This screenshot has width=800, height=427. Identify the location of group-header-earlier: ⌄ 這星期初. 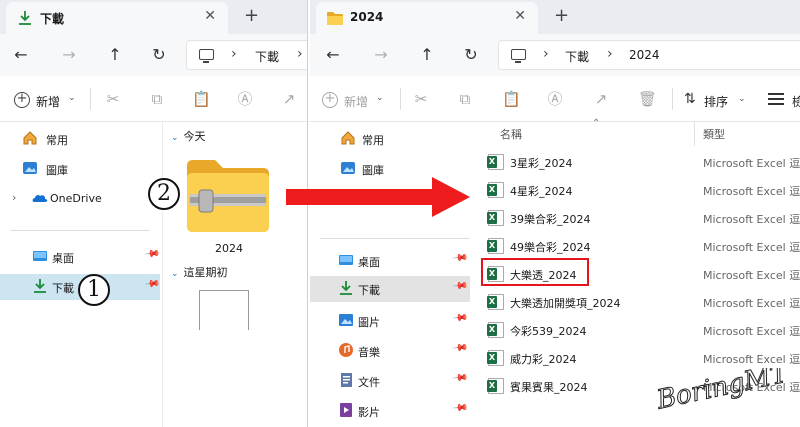
(199, 272).